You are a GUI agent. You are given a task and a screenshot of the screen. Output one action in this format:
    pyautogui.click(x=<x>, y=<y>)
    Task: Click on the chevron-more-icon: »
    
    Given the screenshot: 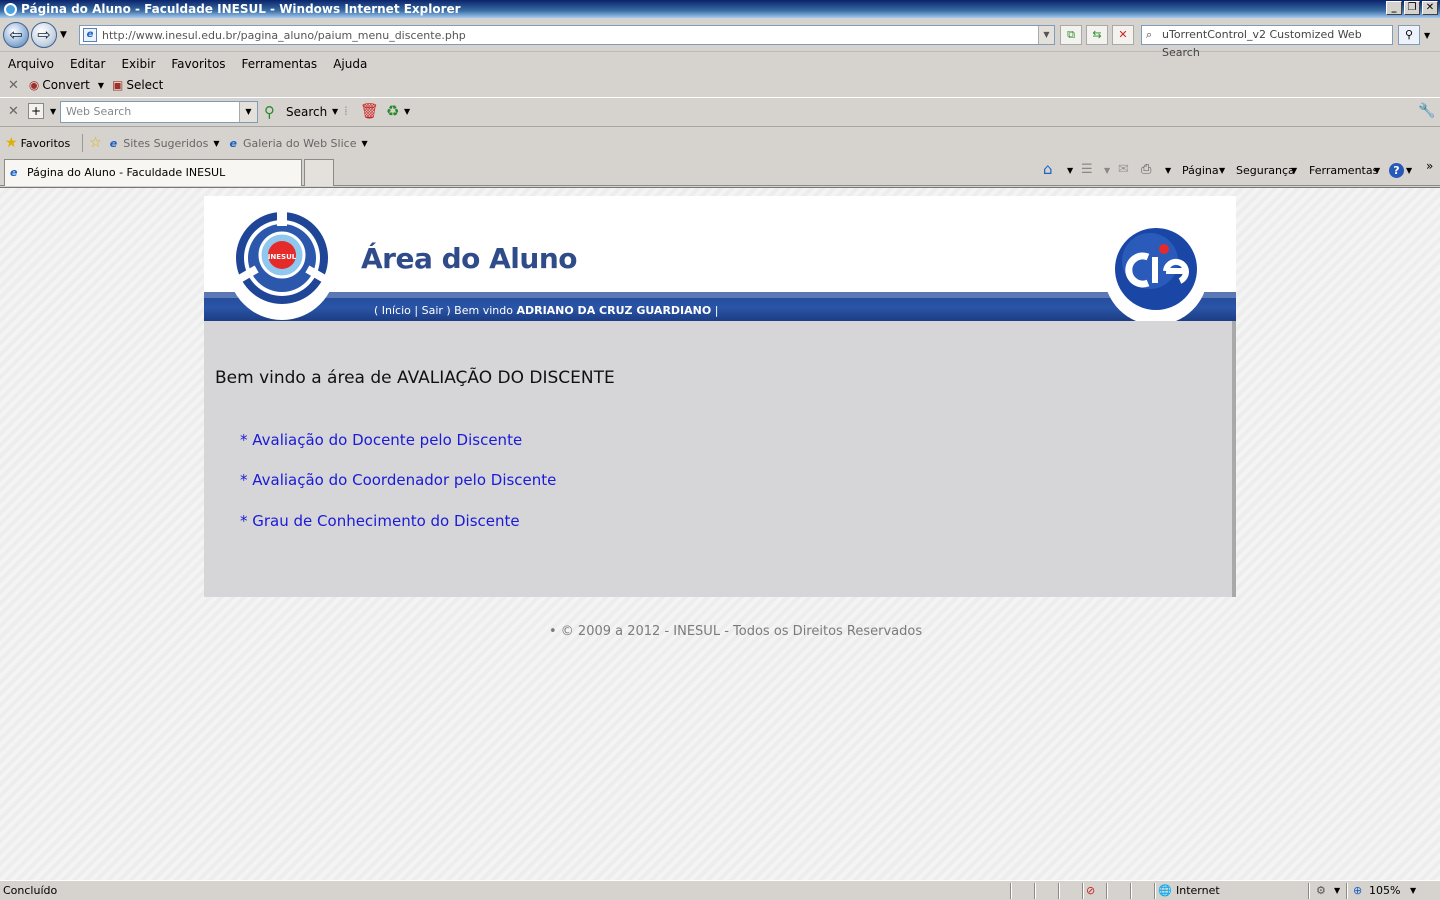 What is the action you would take?
    pyautogui.click(x=1429, y=166)
    